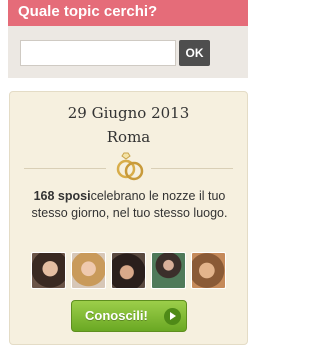 The image size is (320, 350). What do you see at coordinates (65, 168) in the screenshot?
I see `divider-left` at bounding box center [65, 168].